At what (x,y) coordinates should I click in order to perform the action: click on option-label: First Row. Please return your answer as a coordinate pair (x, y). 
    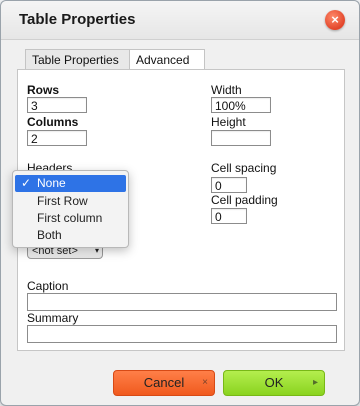
    Looking at the image, I should click on (62, 201).